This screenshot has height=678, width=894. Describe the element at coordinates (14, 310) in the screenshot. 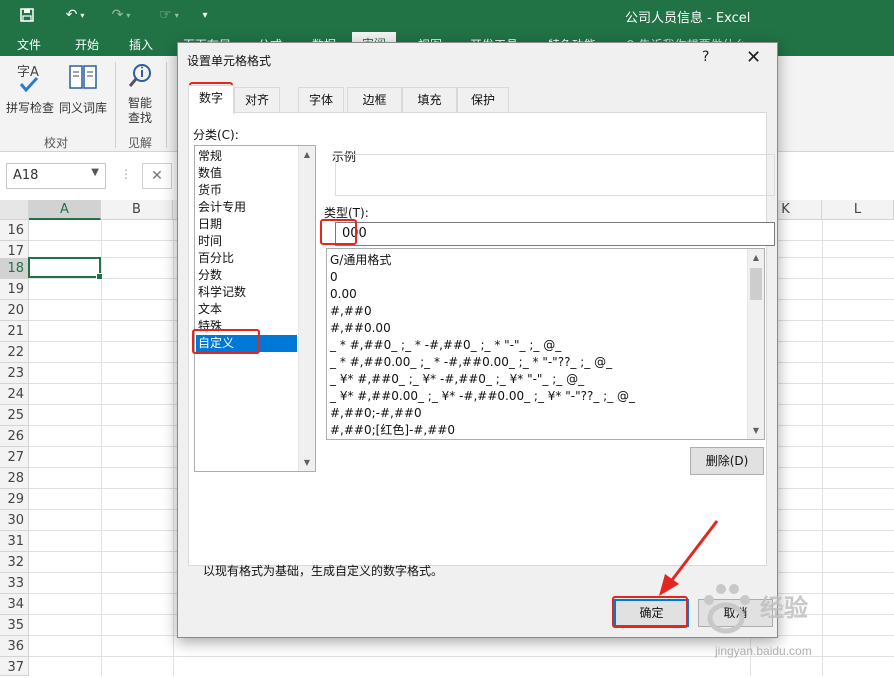

I see `row-header-20: 20` at that location.